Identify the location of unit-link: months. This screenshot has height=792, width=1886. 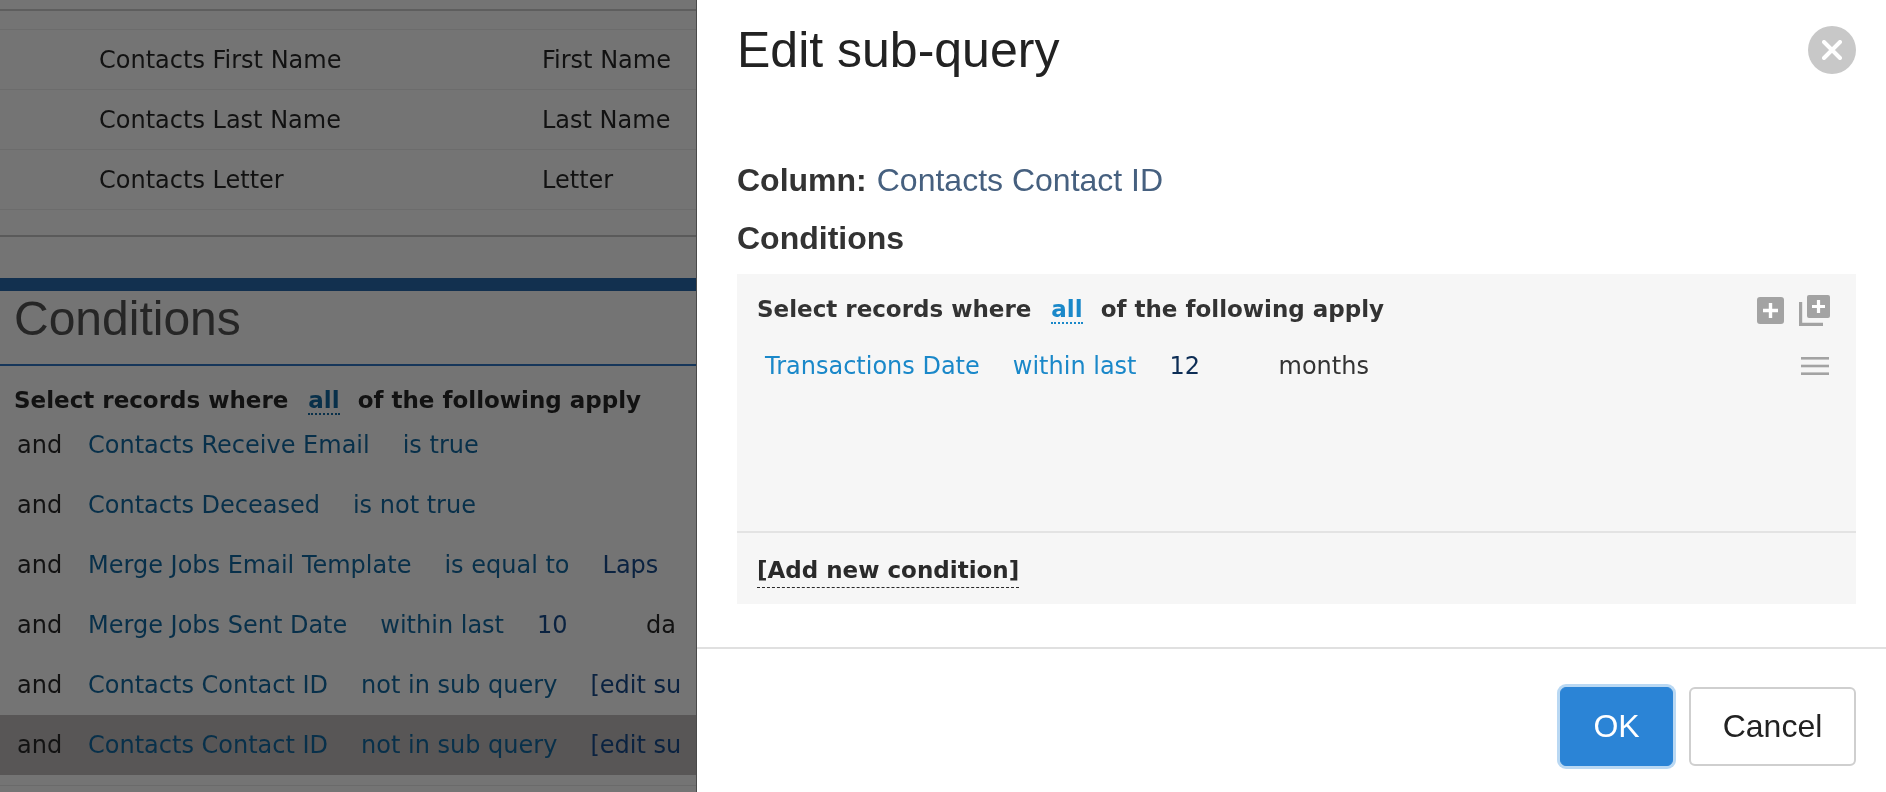
(1323, 366).